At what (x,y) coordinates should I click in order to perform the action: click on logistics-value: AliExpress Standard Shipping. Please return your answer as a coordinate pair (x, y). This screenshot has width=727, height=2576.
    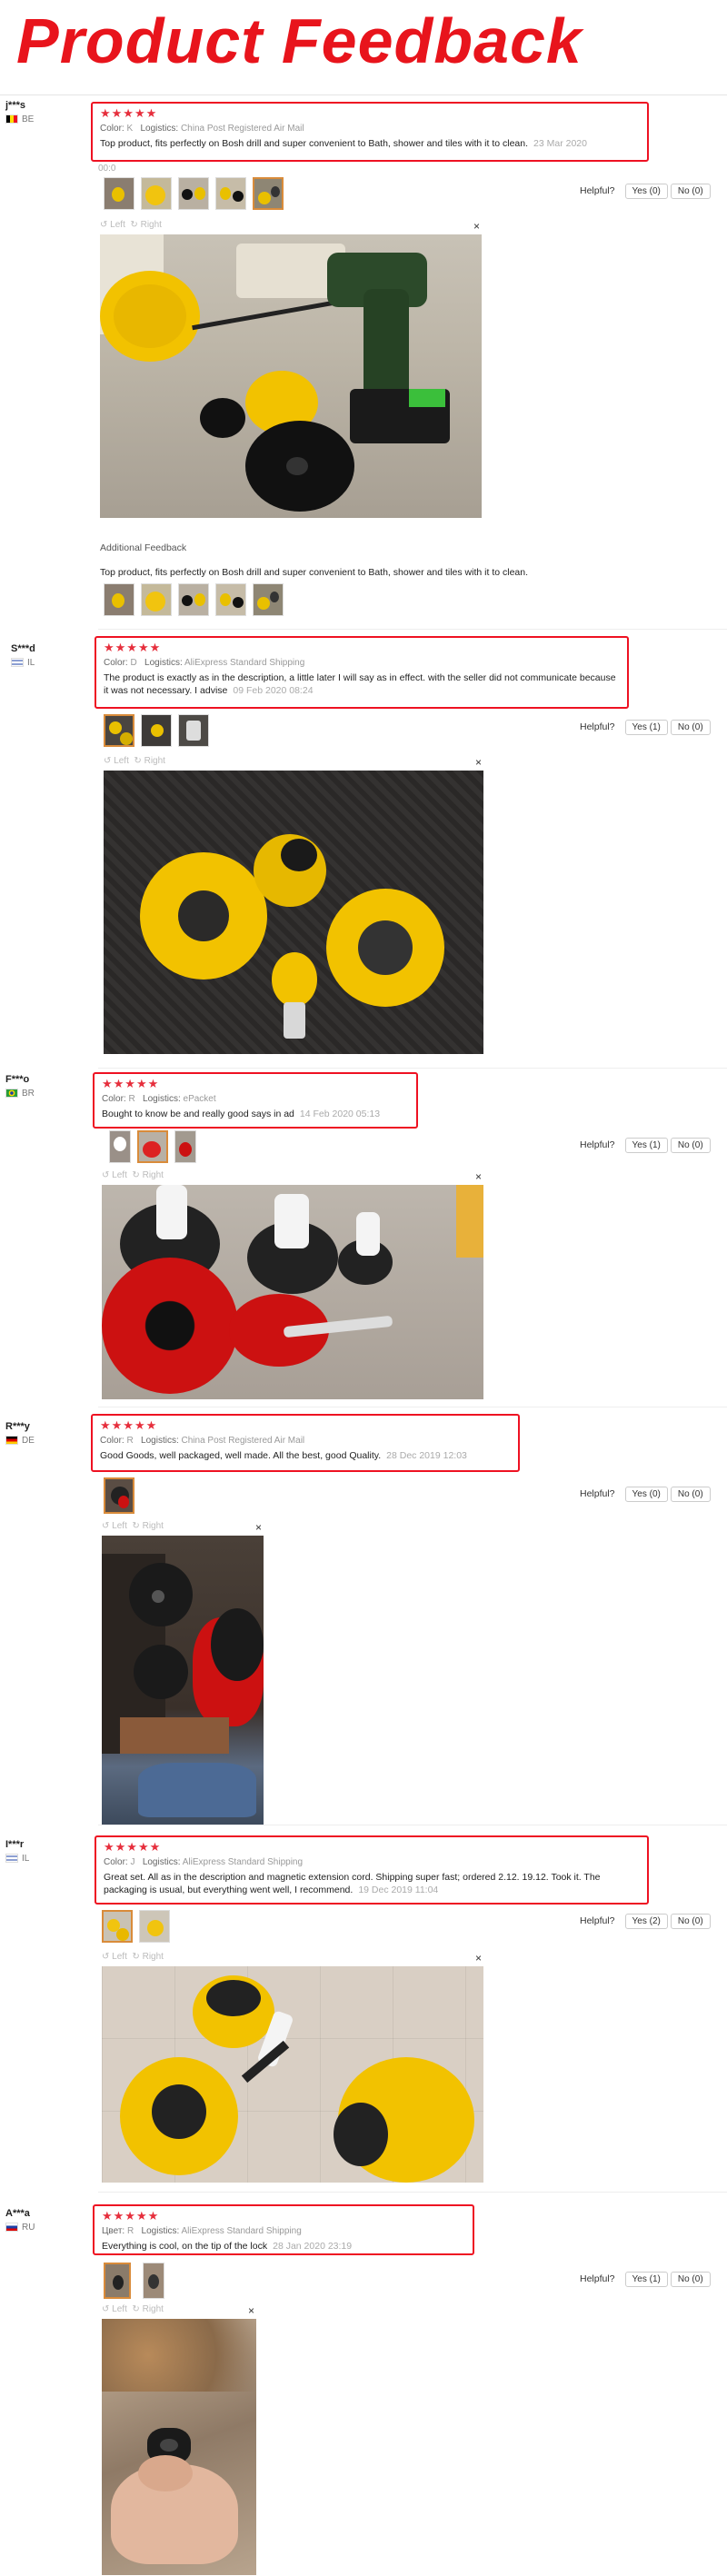
    Looking at the image, I should click on (244, 663).